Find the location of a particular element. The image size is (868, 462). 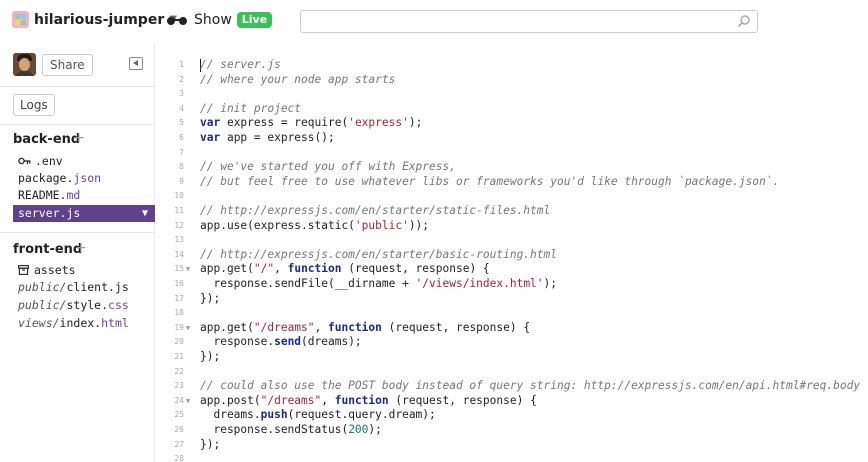

code-token: push is located at coordinates (274, 415).